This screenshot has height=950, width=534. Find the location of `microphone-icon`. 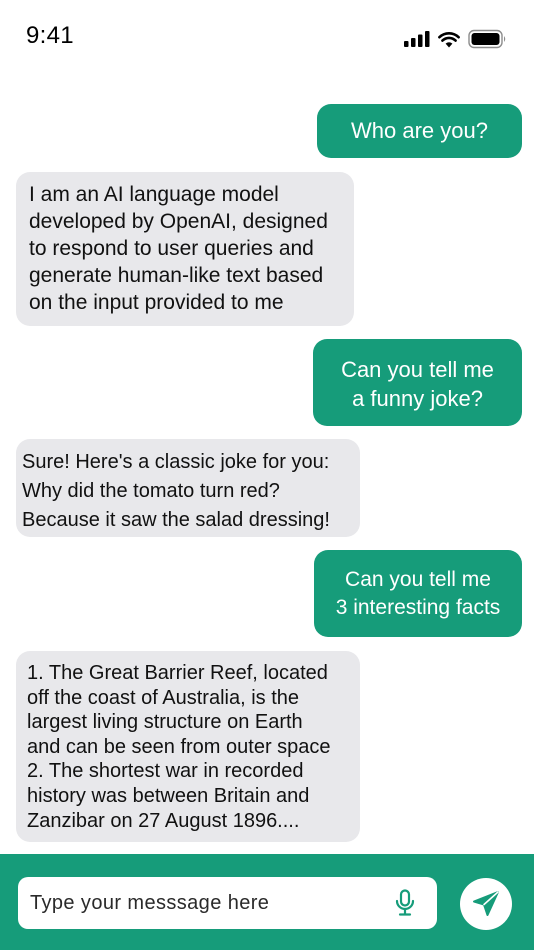

microphone-icon is located at coordinates (405, 902).